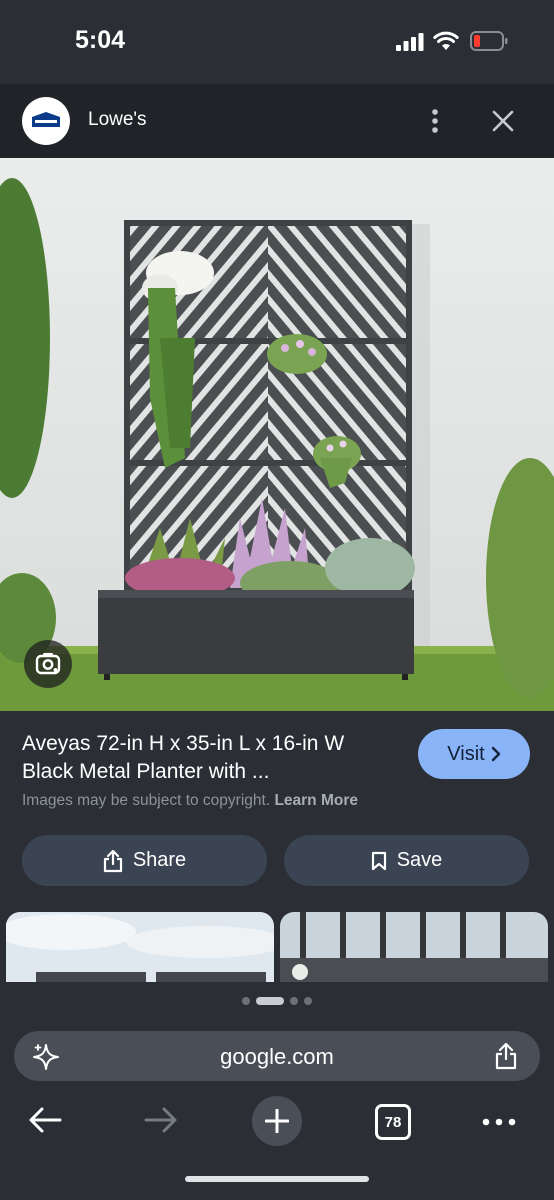 This screenshot has height=1200, width=554. Describe the element at coordinates (277, 42) in the screenshot. I see `status-bar: 5:04` at that location.